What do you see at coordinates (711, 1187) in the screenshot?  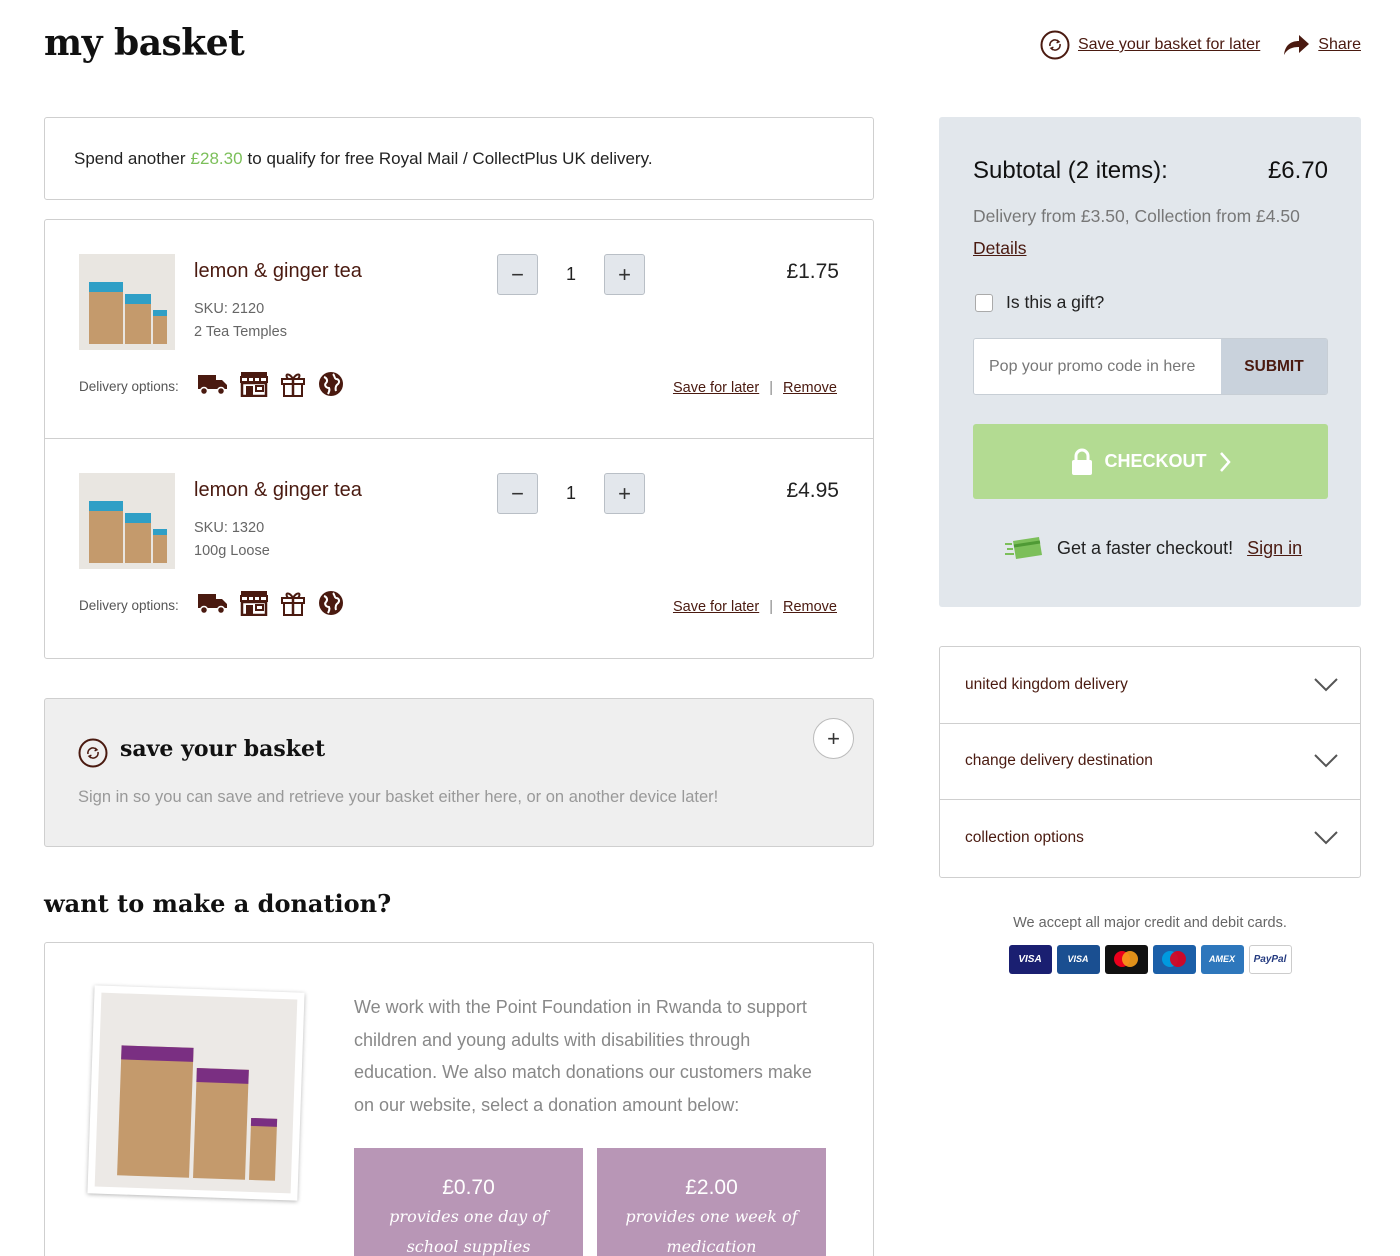 I see `donation-amount: £2.00` at bounding box center [711, 1187].